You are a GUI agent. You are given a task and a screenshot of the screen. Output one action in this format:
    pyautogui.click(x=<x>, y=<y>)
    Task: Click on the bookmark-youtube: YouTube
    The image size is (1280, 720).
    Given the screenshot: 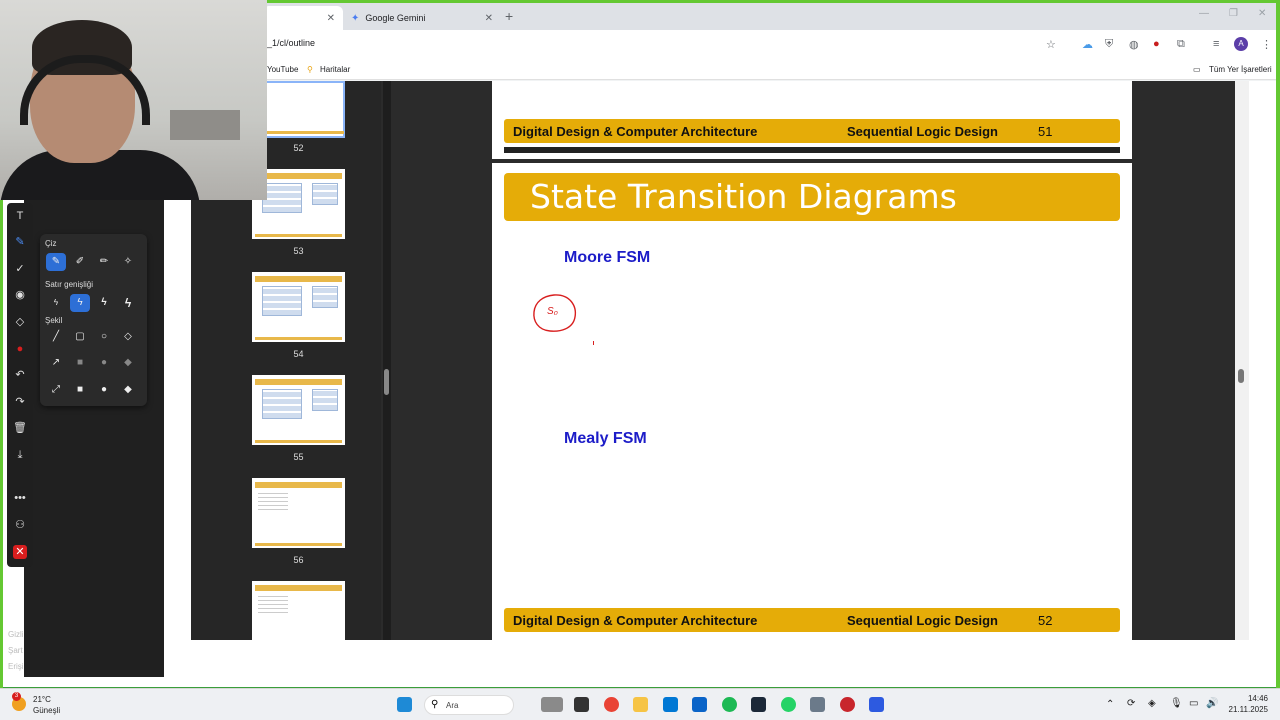 What is the action you would take?
    pyautogui.click(x=282, y=69)
    